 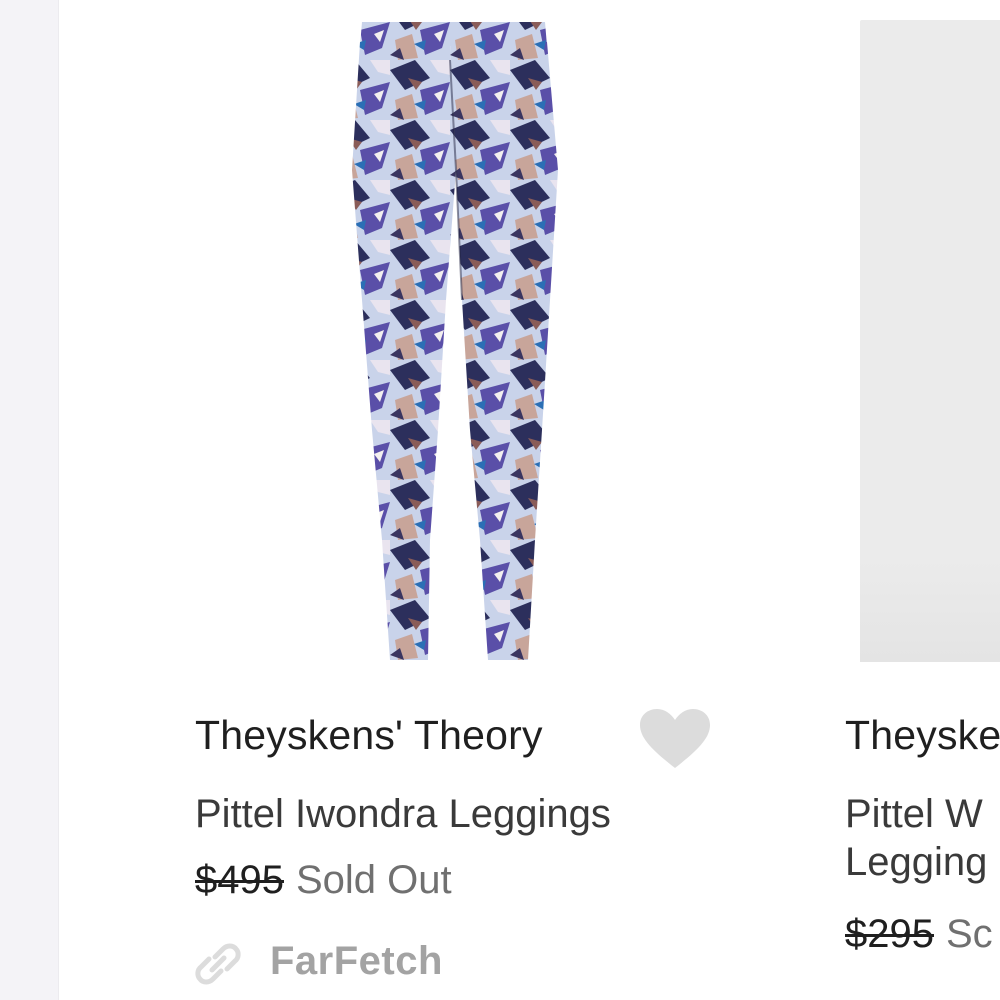 I want to click on product-brand: Theyskens' Theory, so click(x=369, y=735).